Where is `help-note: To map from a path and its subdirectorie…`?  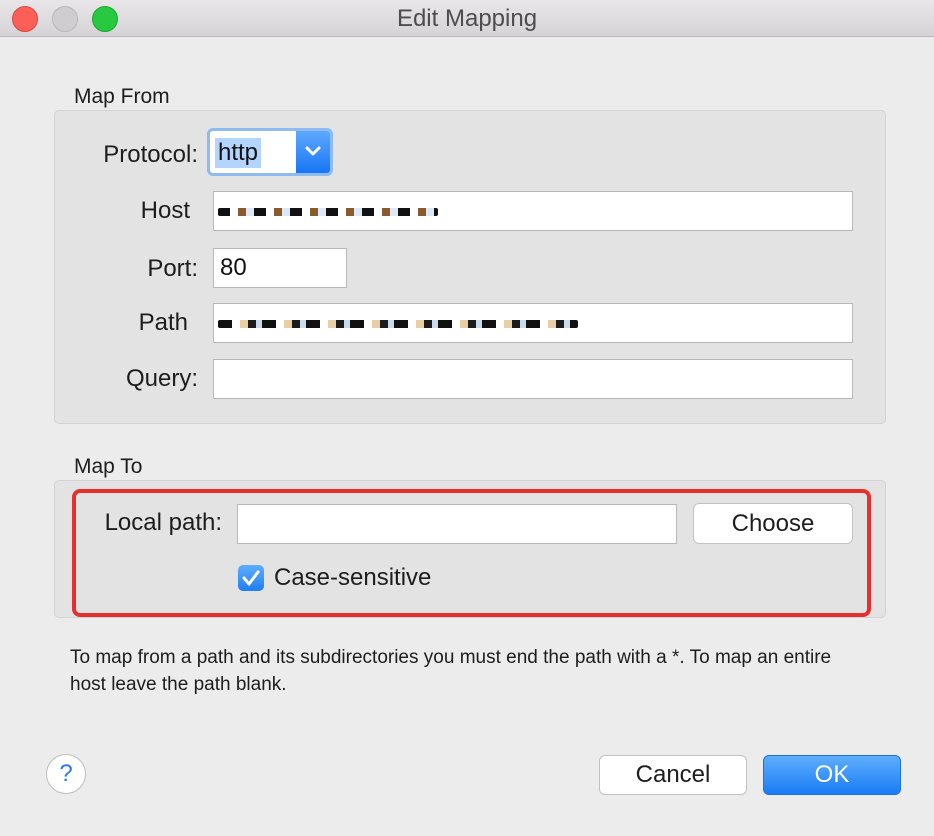 help-note: To map from a path and its subdirectorie… is located at coordinates (451, 671).